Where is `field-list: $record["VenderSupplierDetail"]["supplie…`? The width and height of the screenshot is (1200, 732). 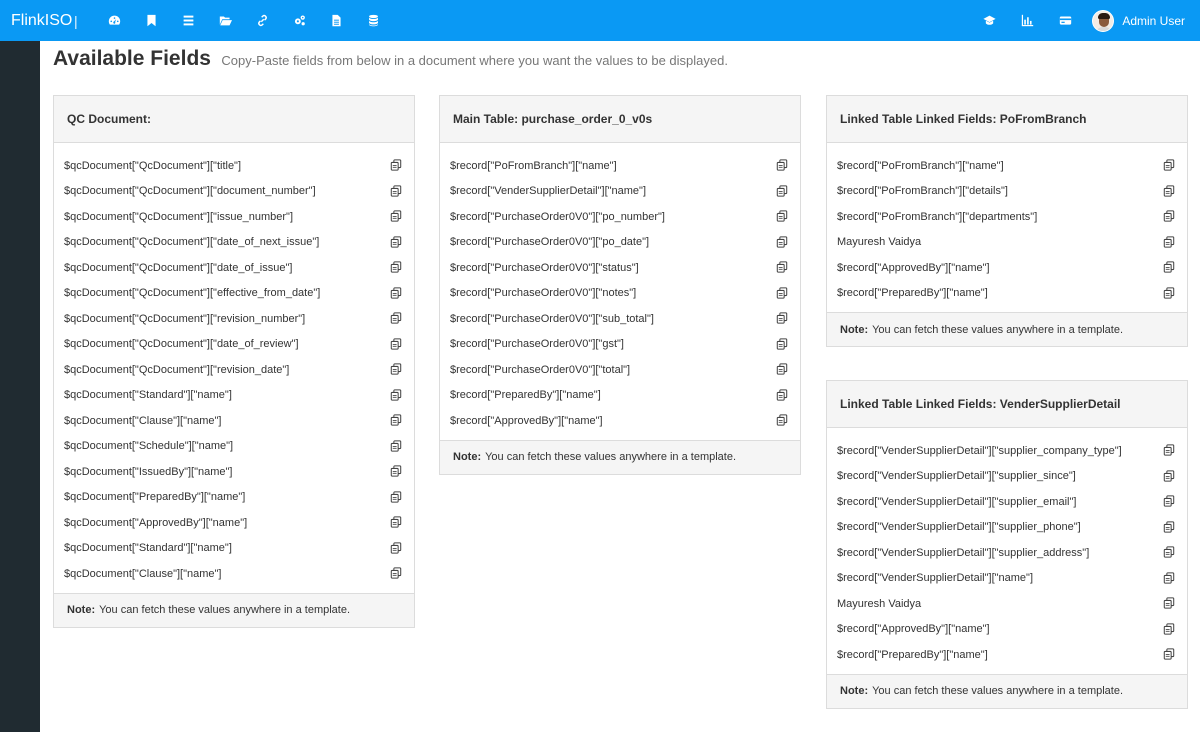 field-list: $record["VenderSupplierDetail"]["supplie… is located at coordinates (1007, 551).